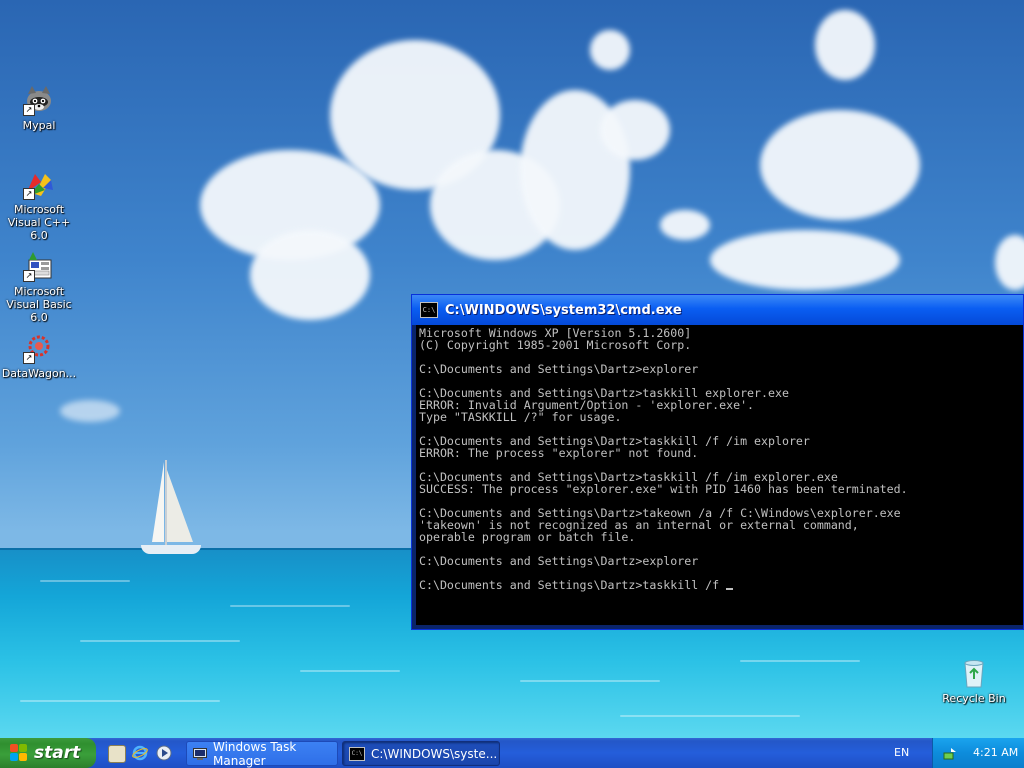  I want to click on cmd-window-title: C:\WINDOWS\system32\cmd.exe, so click(563, 310).